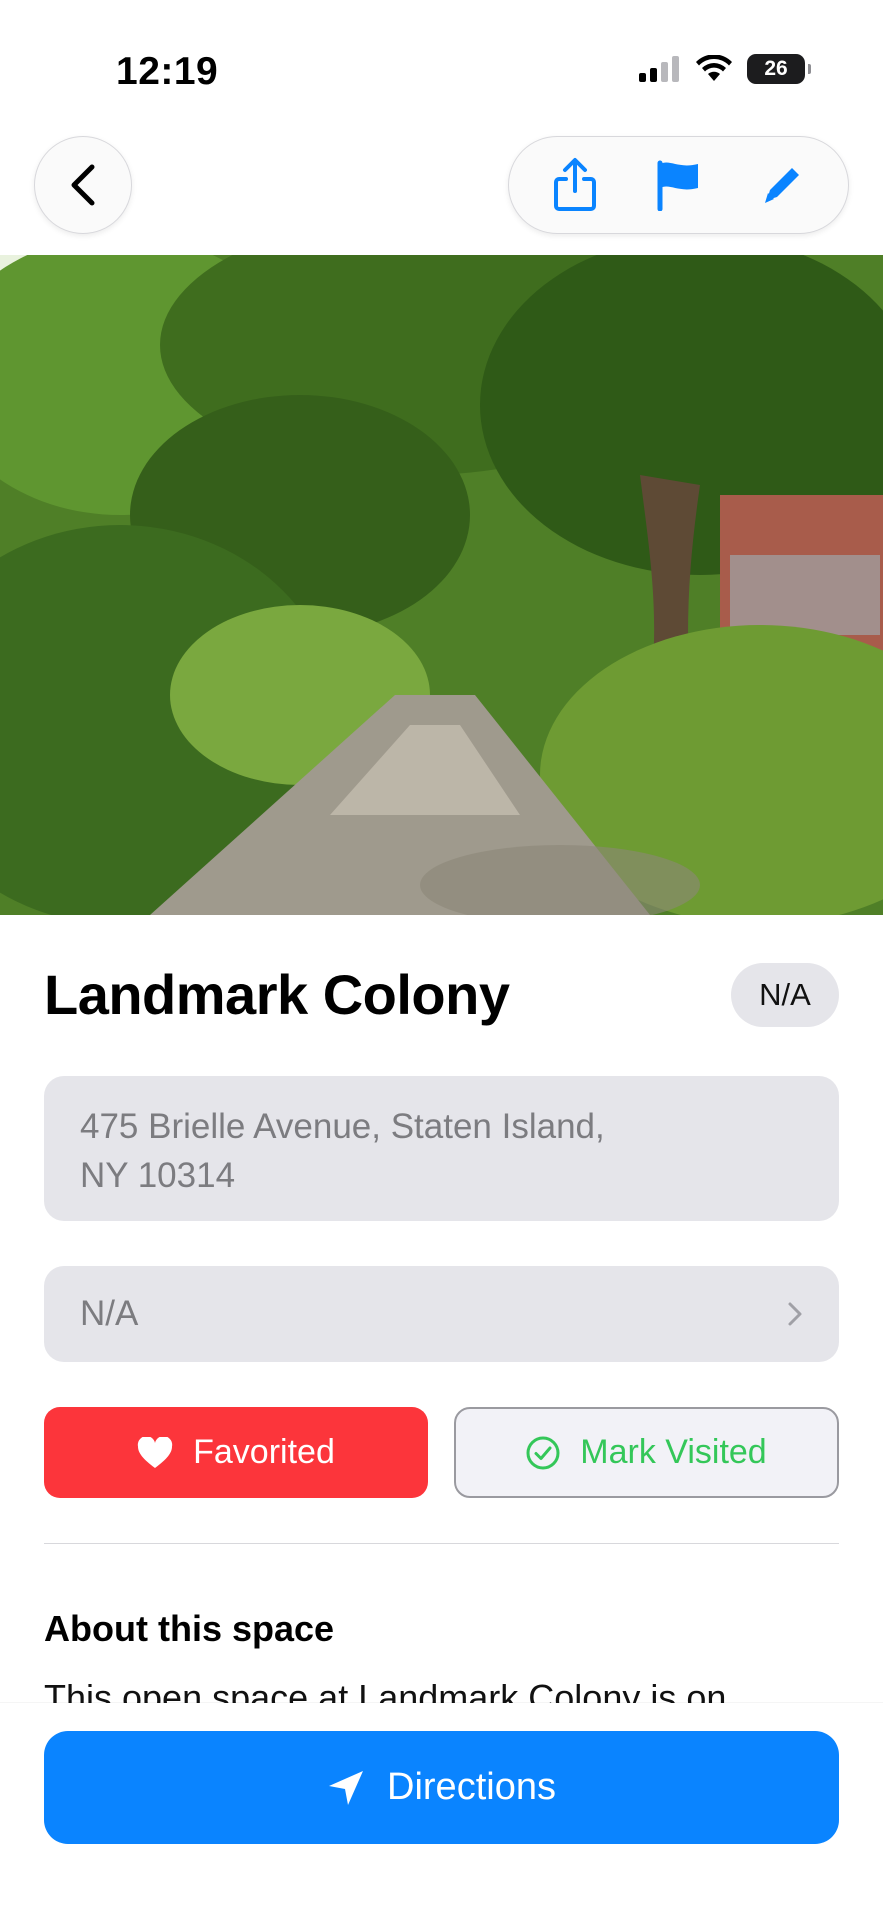  I want to click on heart-icon, so click(155, 1452).